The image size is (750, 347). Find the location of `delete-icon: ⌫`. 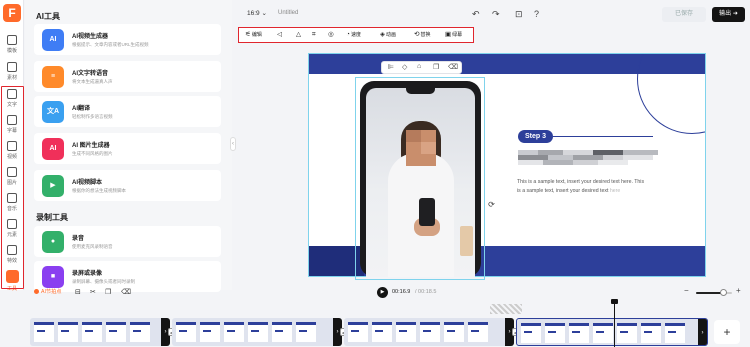

delete-icon: ⌫ is located at coordinates (453, 67).